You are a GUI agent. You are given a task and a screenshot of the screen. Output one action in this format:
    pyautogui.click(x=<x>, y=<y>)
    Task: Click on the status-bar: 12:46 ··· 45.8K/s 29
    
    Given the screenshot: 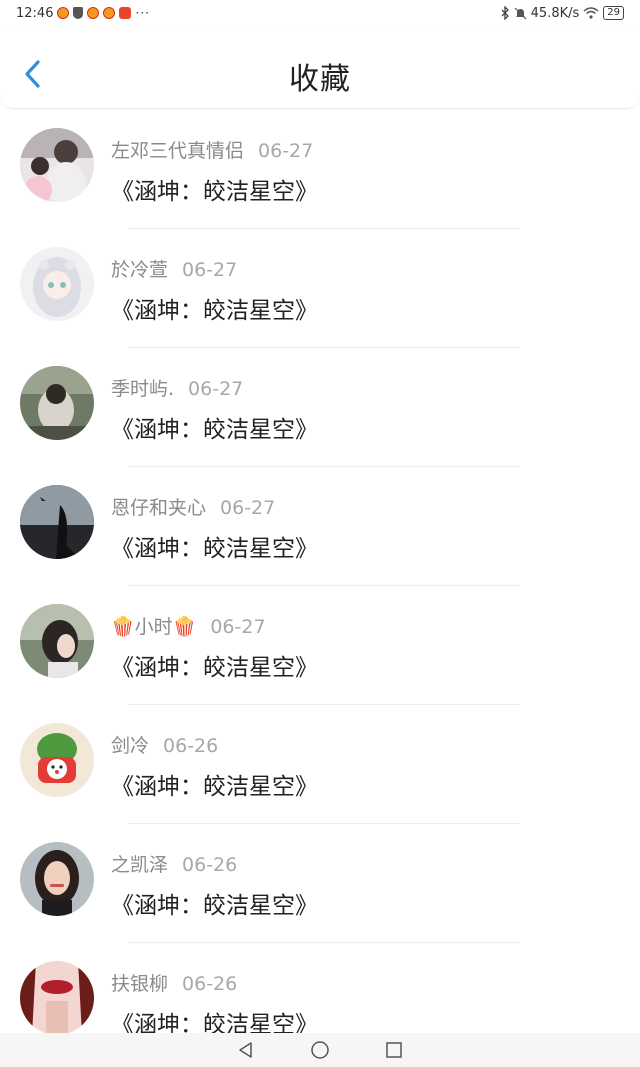 What is the action you would take?
    pyautogui.click(x=320, y=13)
    